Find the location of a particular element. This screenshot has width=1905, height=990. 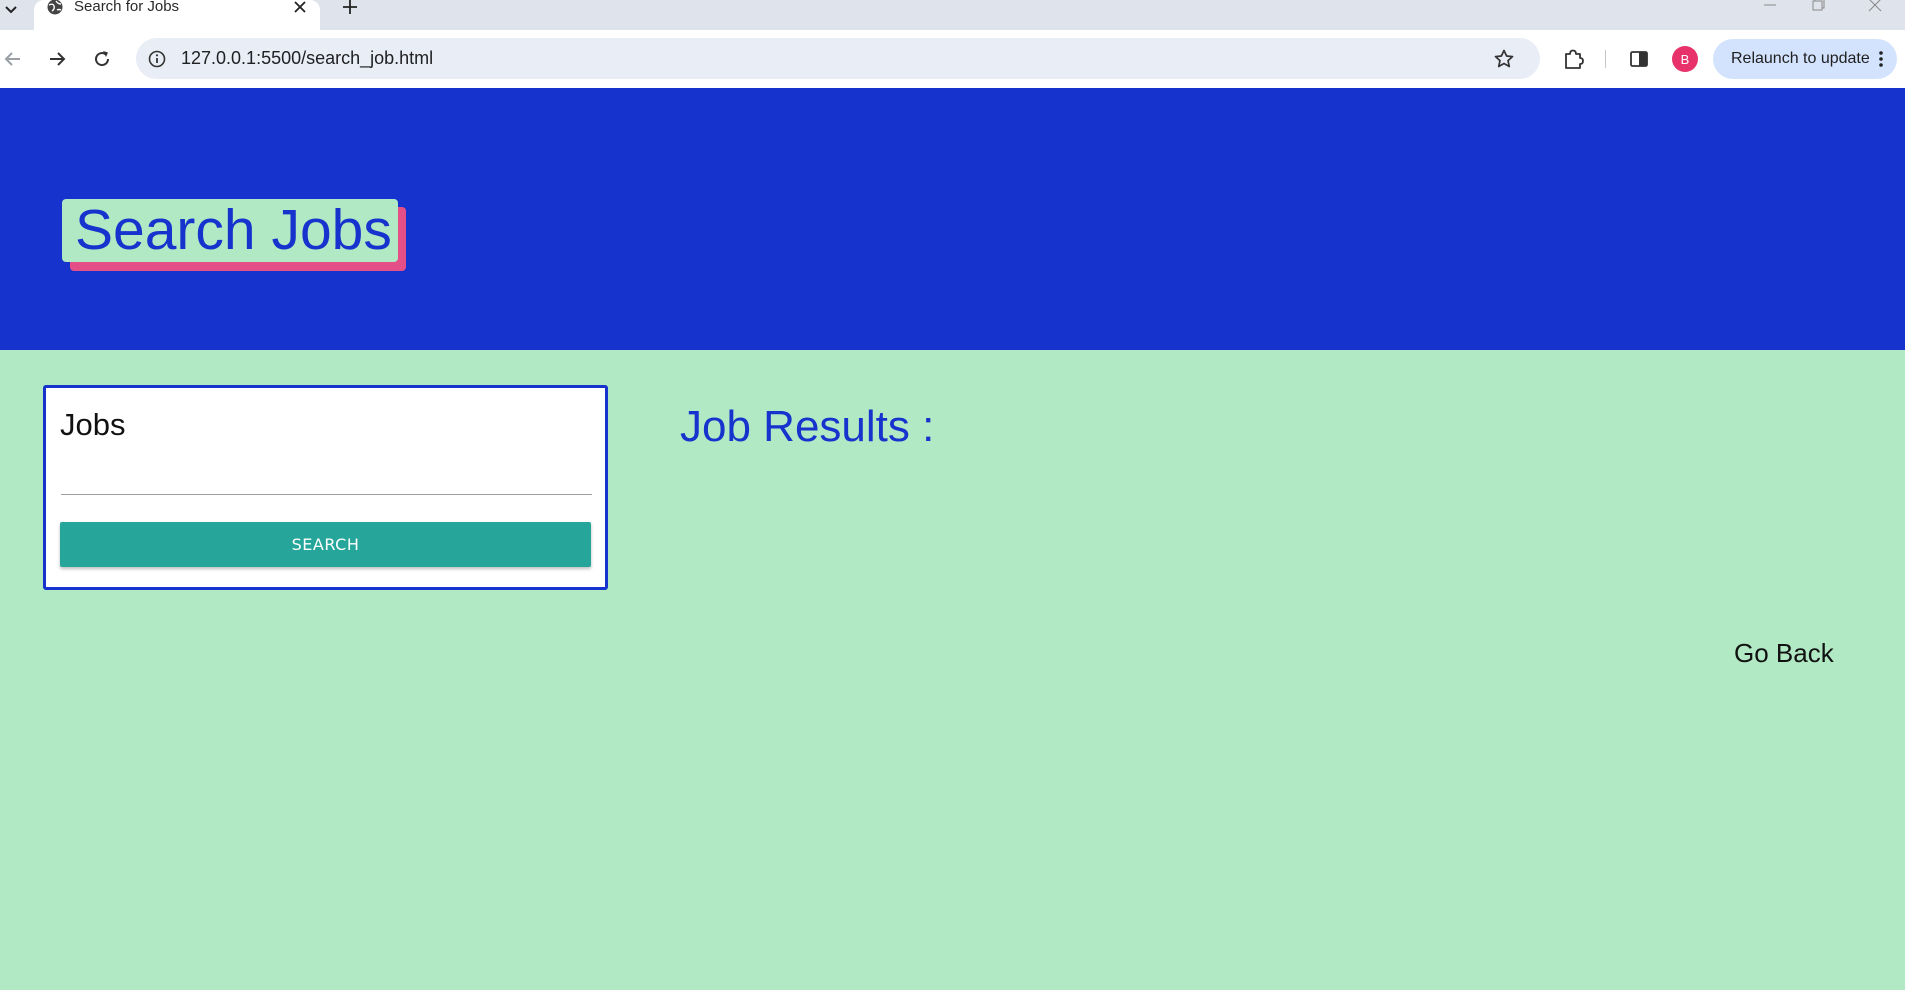

relaunch-button: Relaunch to update is located at coordinates (1805, 59).